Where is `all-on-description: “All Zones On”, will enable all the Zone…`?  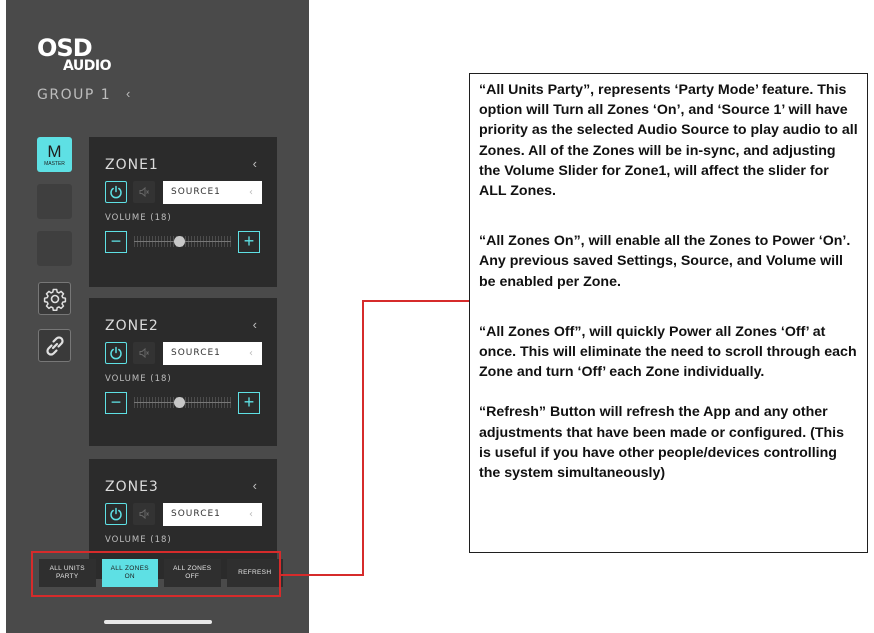
all-on-description: “All Zones On”, will enable all the Zone… is located at coordinates (665, 261).